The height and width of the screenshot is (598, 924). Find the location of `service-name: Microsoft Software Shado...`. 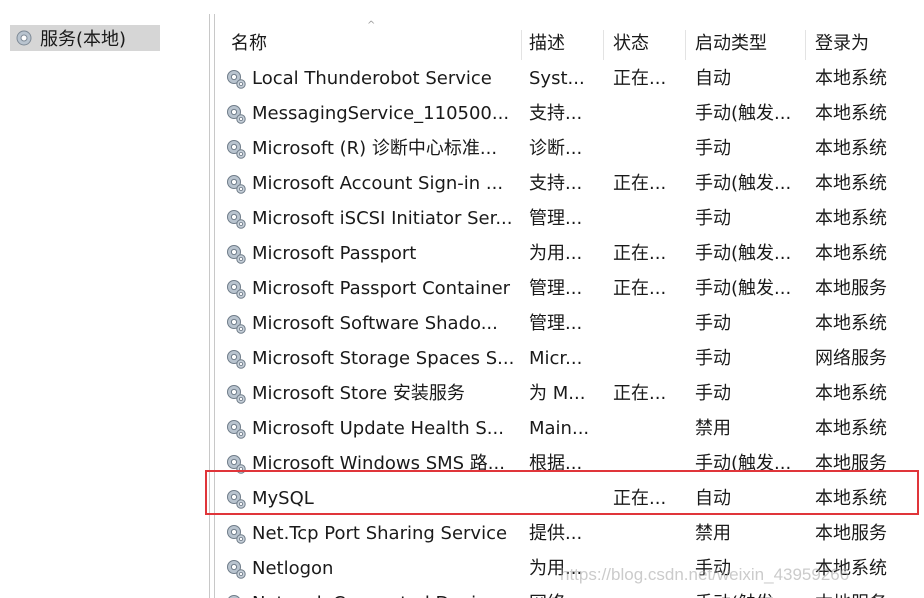

service-name: Microsoft Software Shado... is located at coordinates (375, 323).